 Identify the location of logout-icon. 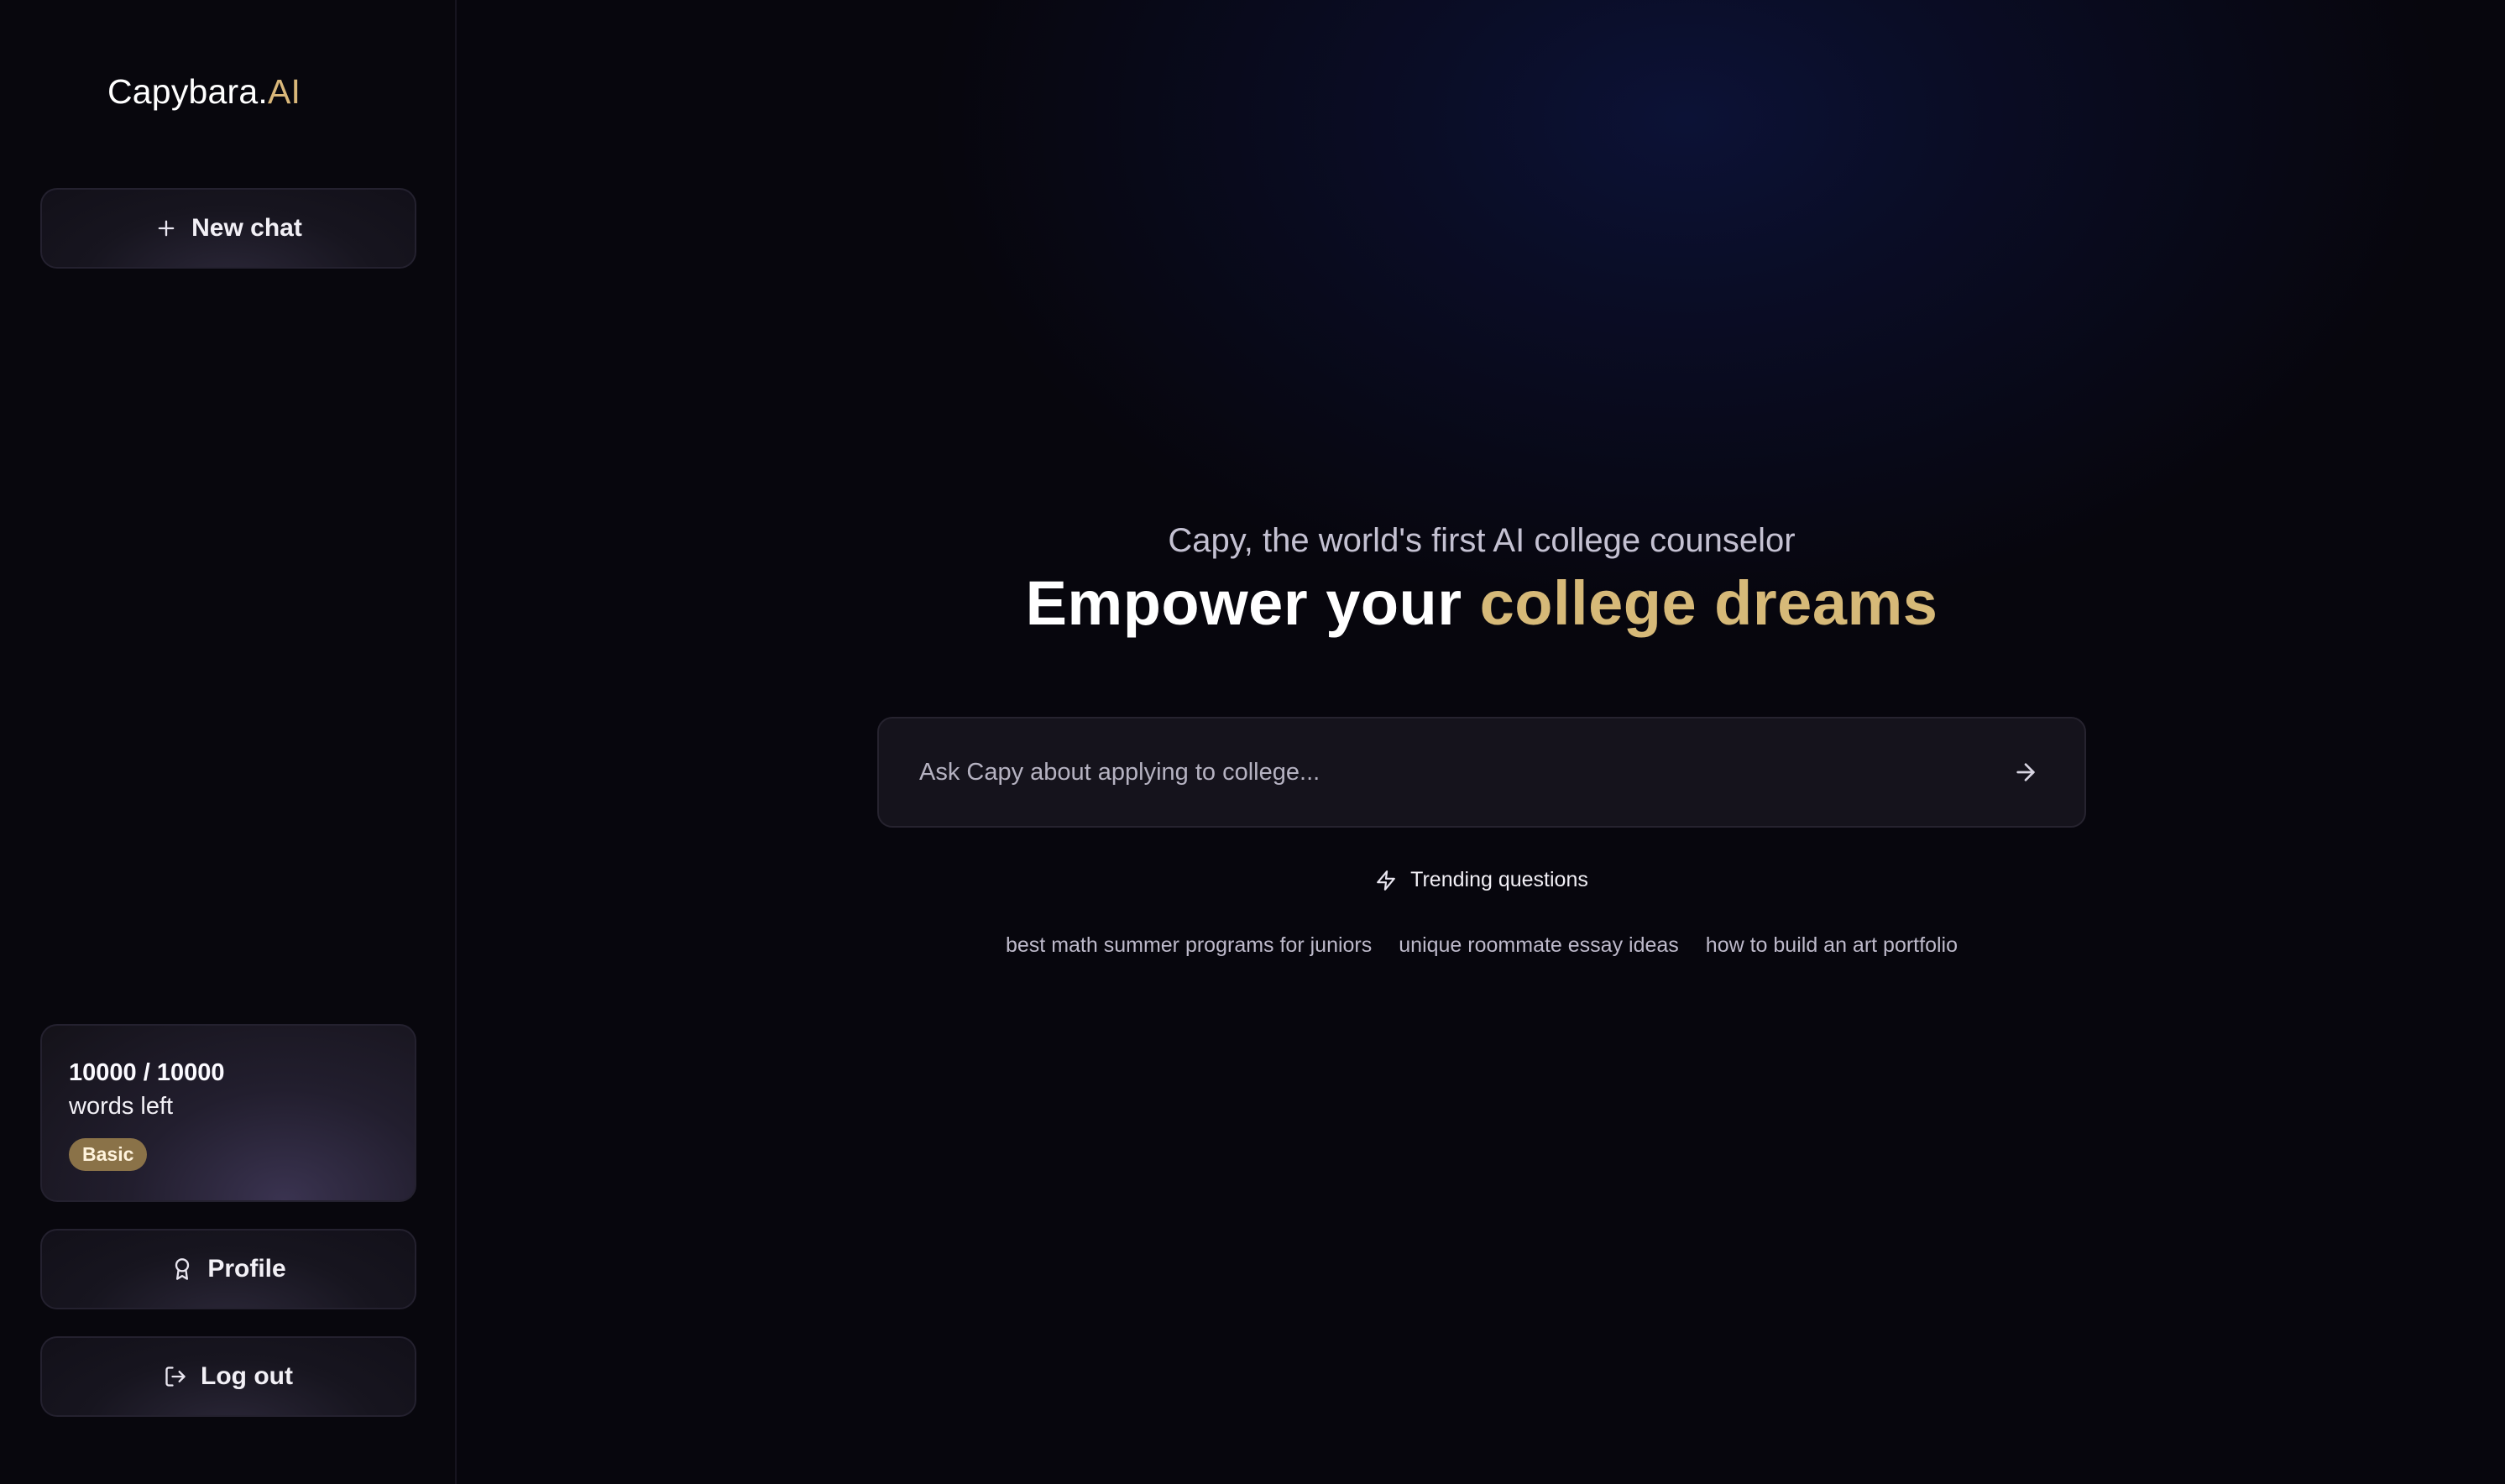
(175, 1376).